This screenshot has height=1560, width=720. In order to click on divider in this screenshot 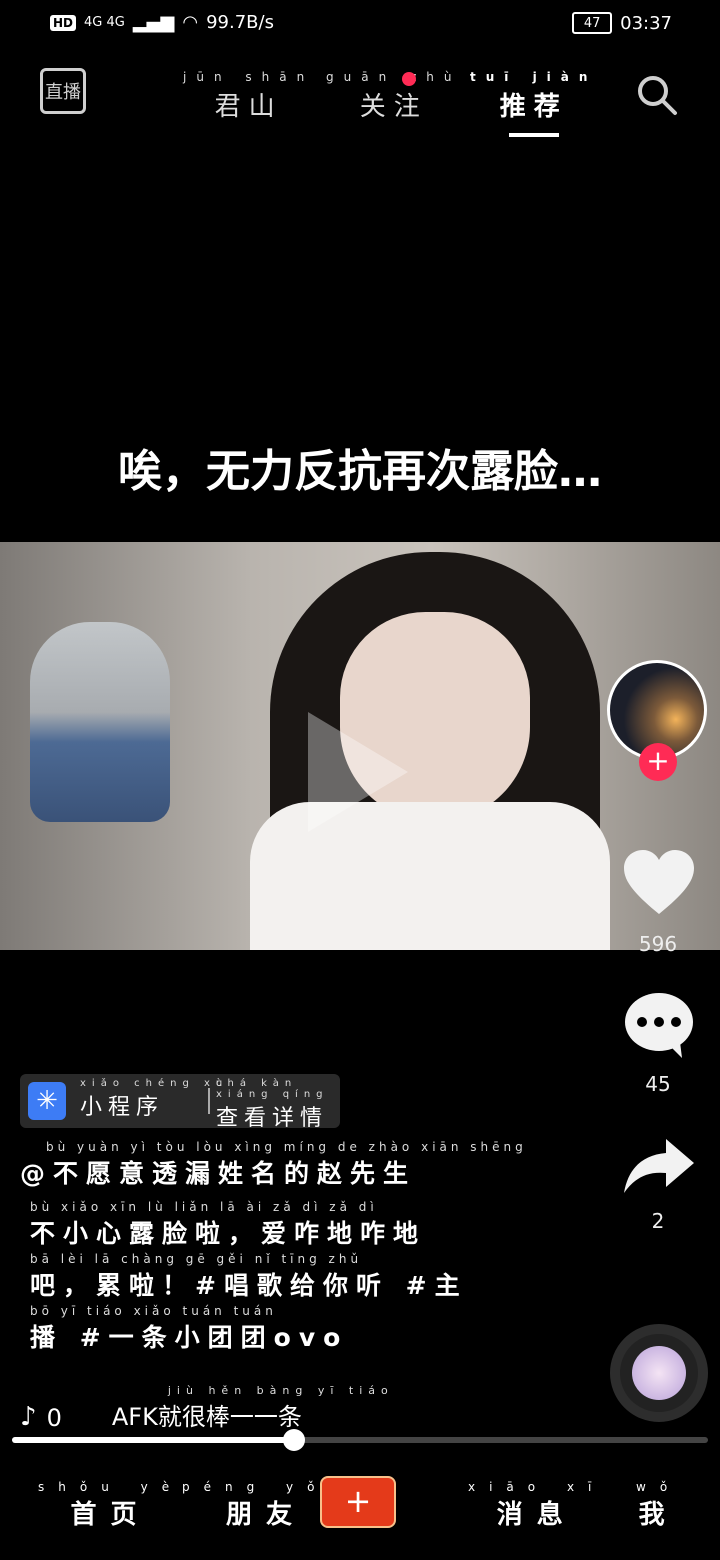, I will do `click(209, 1101)`.